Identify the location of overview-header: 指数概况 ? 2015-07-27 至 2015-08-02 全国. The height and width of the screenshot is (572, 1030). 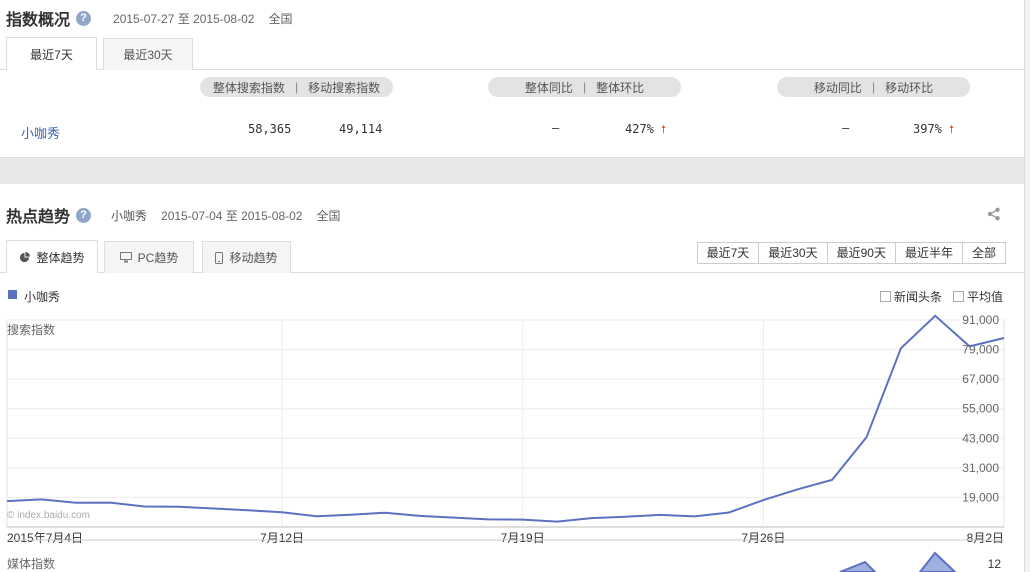
(149, 18).